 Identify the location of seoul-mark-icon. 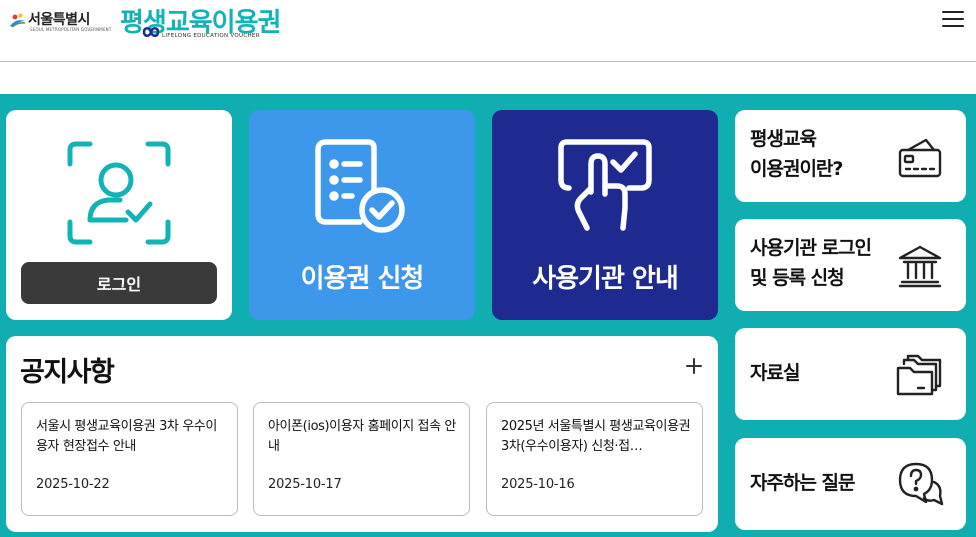
(18, 20).